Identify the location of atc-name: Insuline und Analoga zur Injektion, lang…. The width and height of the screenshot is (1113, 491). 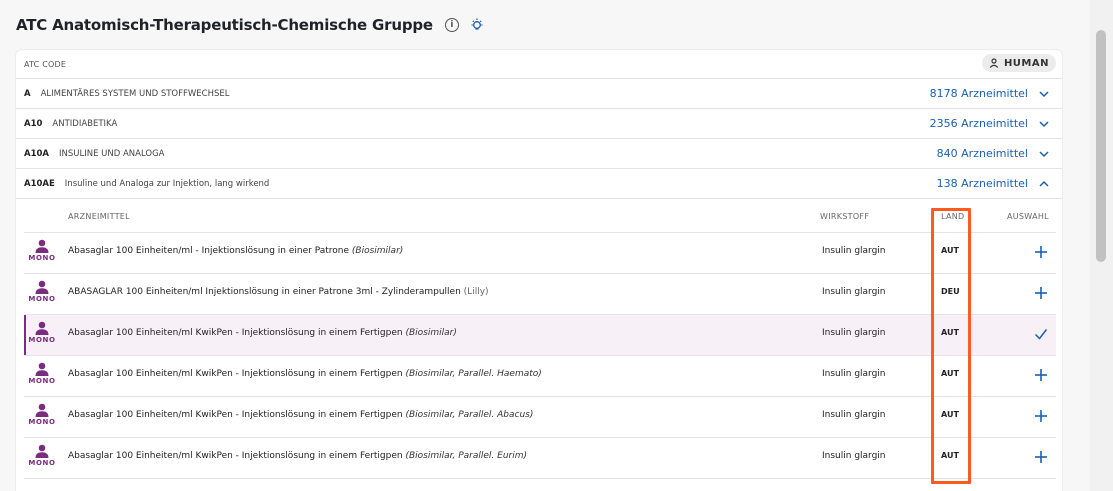
(167, 183).